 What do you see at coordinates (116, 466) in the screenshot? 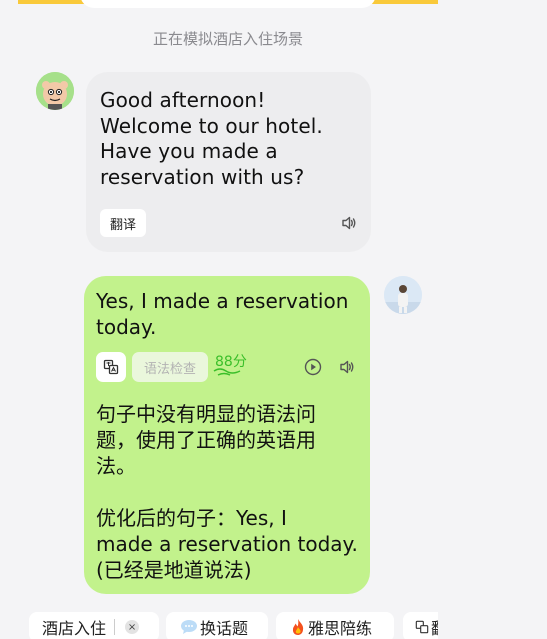
I see `feedback-line: 法。` at bounding box center [116, 466].